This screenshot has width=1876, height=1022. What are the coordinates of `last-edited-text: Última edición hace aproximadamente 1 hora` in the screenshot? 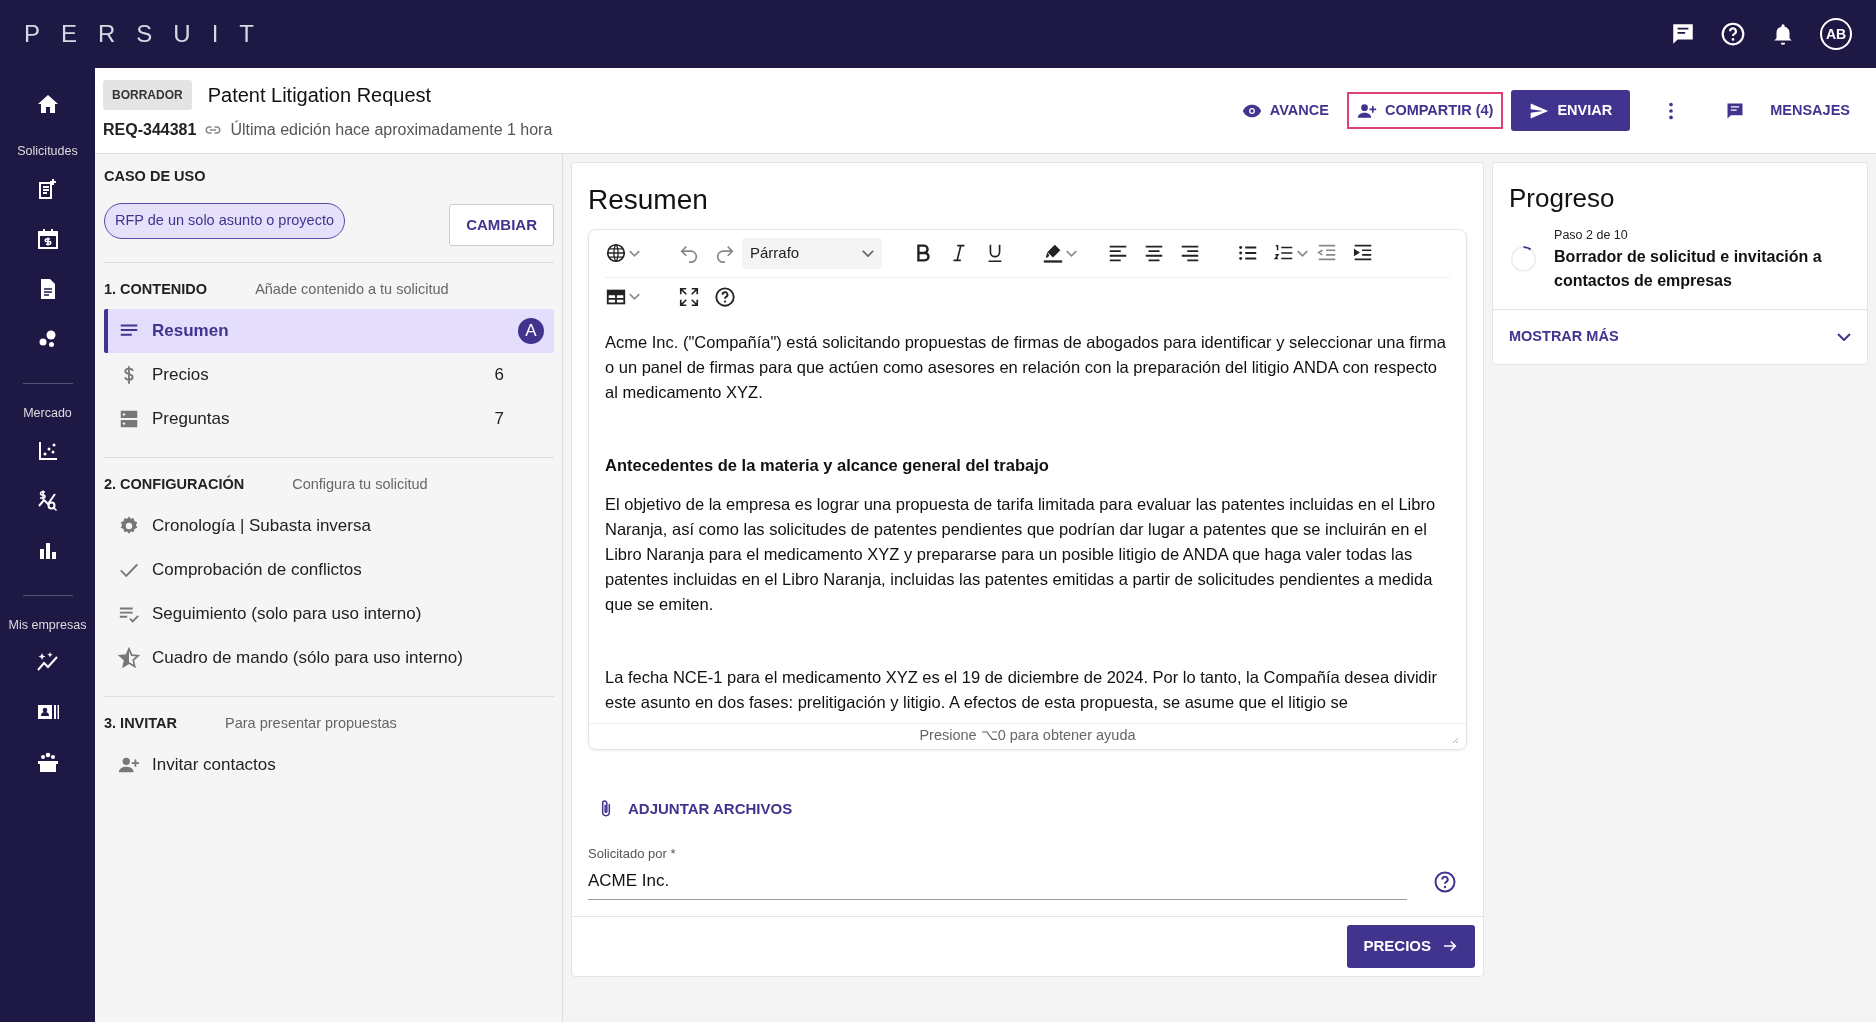 It's located at (391, 129).